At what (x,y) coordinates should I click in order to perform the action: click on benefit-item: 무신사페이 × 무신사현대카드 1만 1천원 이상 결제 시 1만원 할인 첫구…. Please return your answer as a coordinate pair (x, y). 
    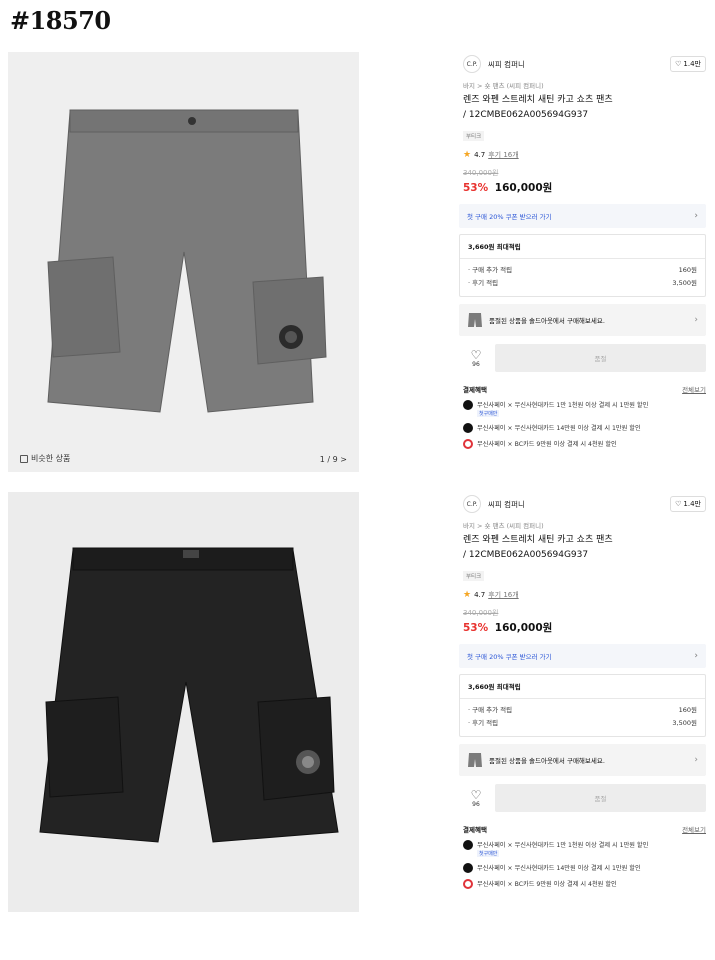
    Looking at the image, I should click on (584, 408).